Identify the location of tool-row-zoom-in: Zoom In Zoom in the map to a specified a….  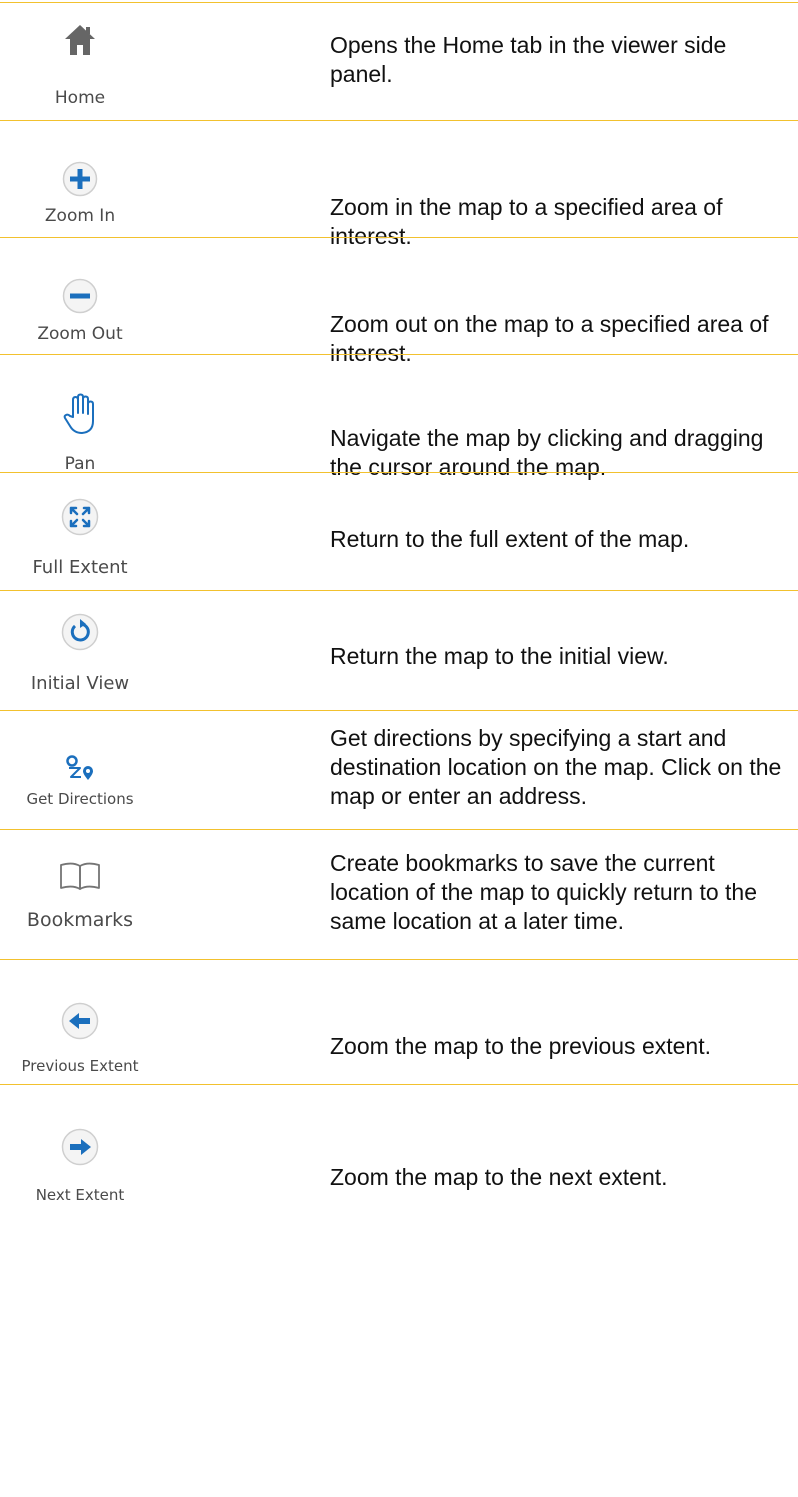
(399, 184).